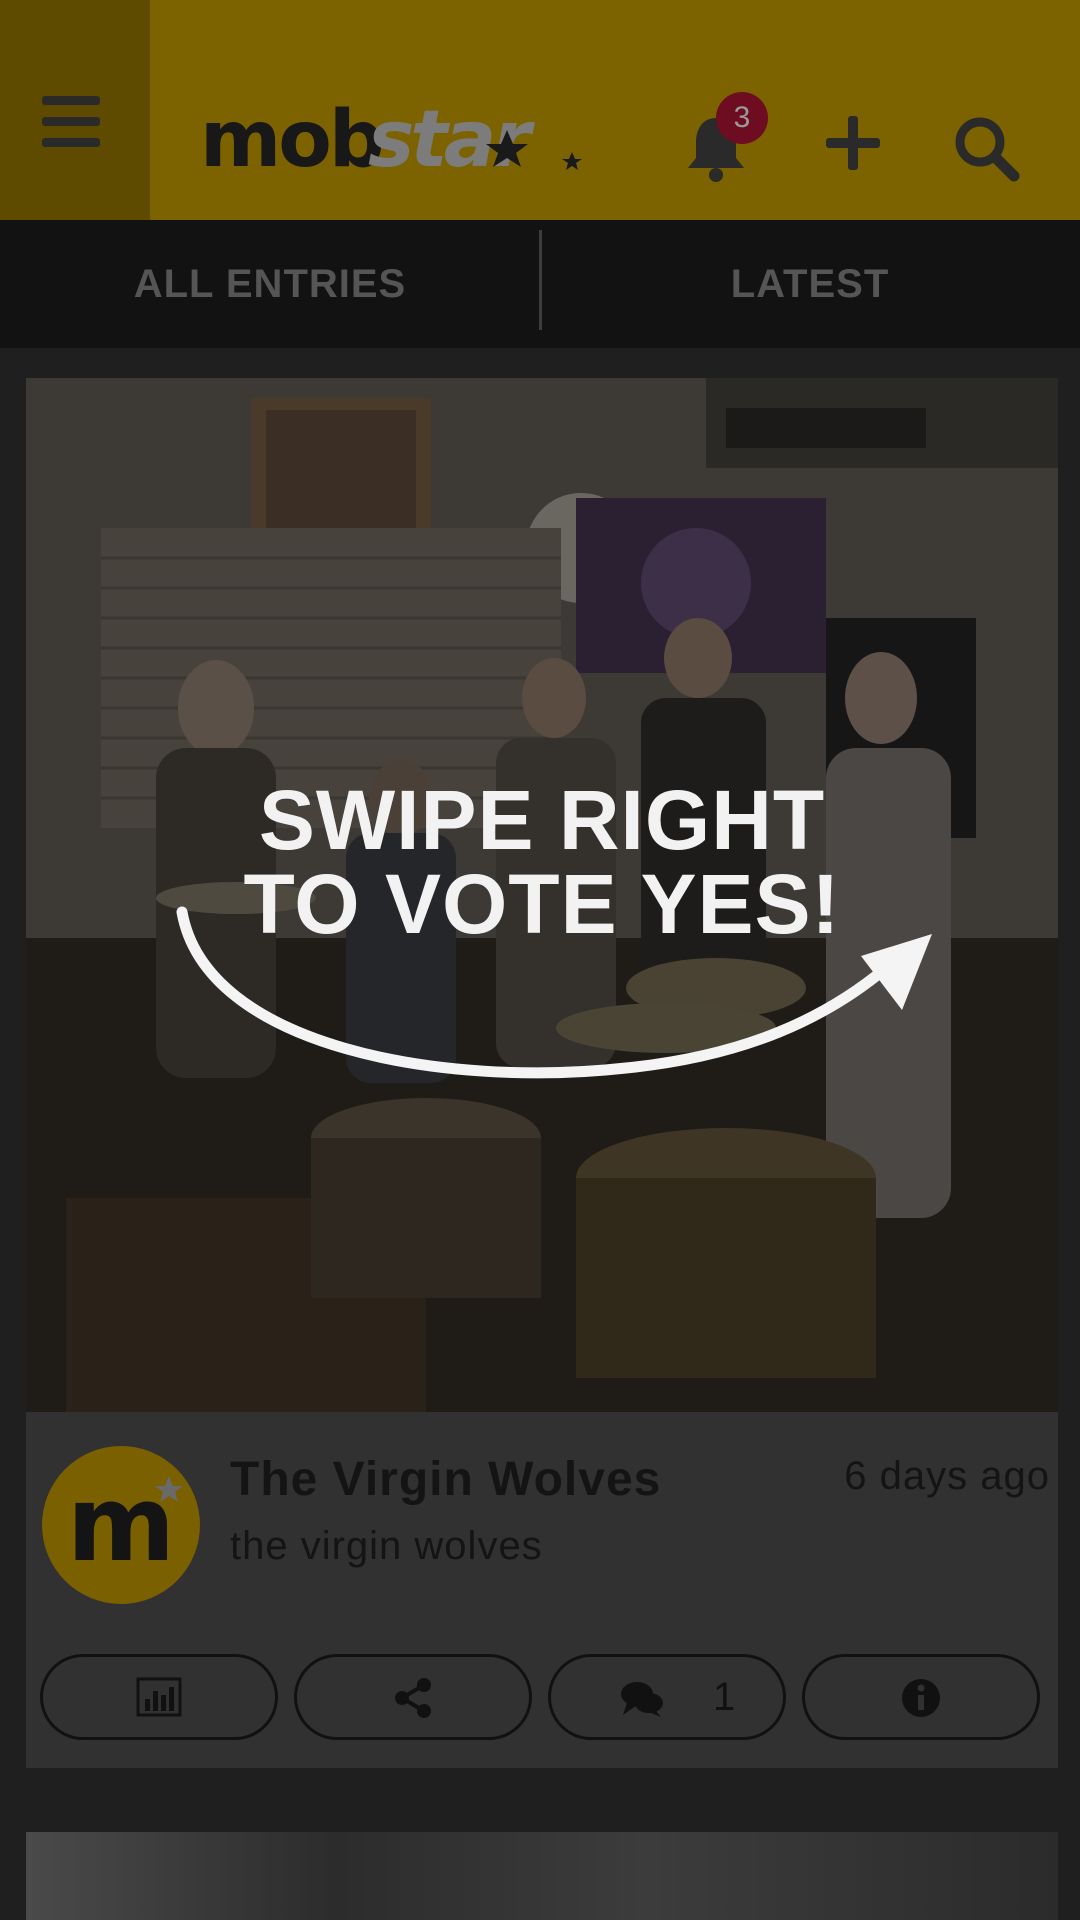  I want to click on entry-subtitle: the virgin wolves, so click(386, 1546).